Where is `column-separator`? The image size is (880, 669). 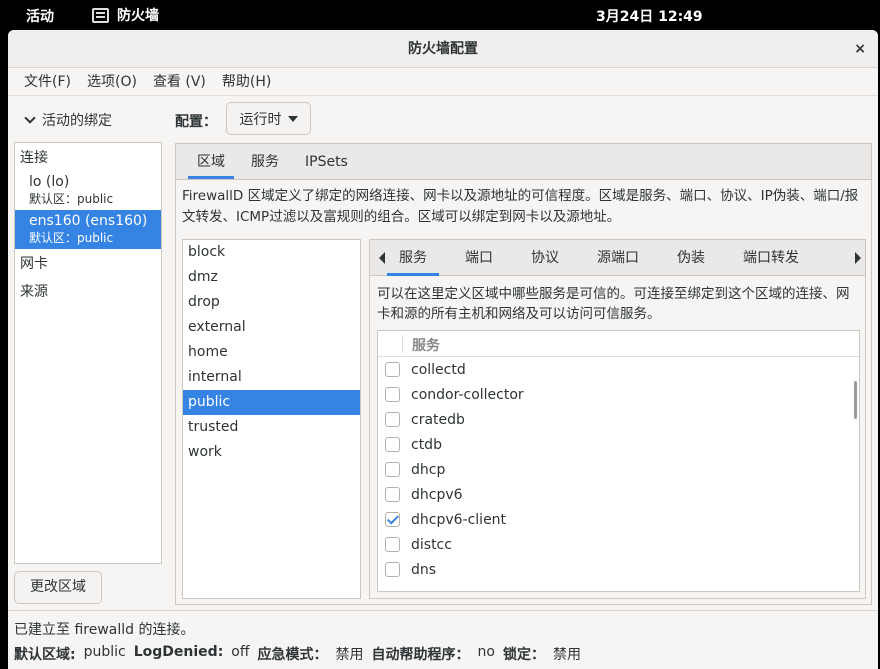
column-separator is located at coordinates (402, 344).